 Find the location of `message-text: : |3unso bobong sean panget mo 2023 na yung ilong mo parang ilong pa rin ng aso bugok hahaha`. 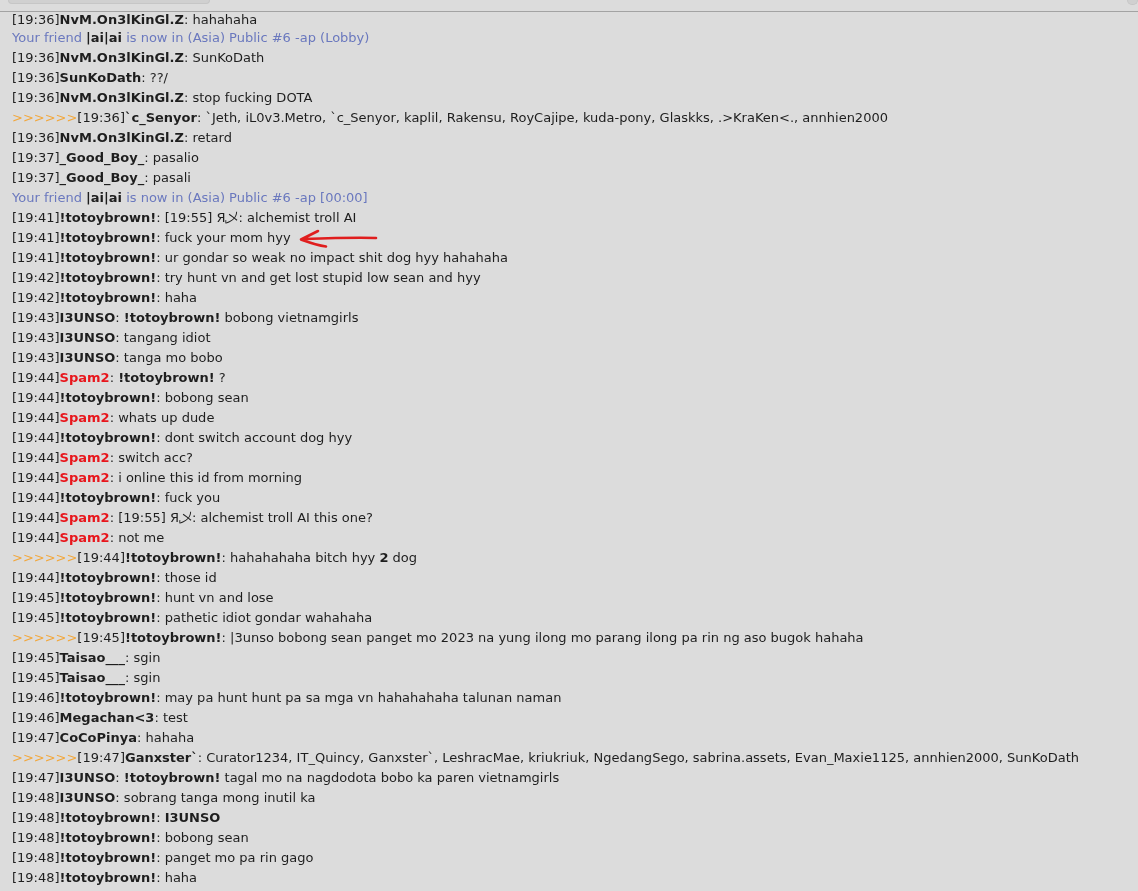

message-text: : |3unso bobong sean panget mo 2023 na yung ilong mo parang ilong pa rin ng aso bugok hahaha is located at coordinates (542, 638).